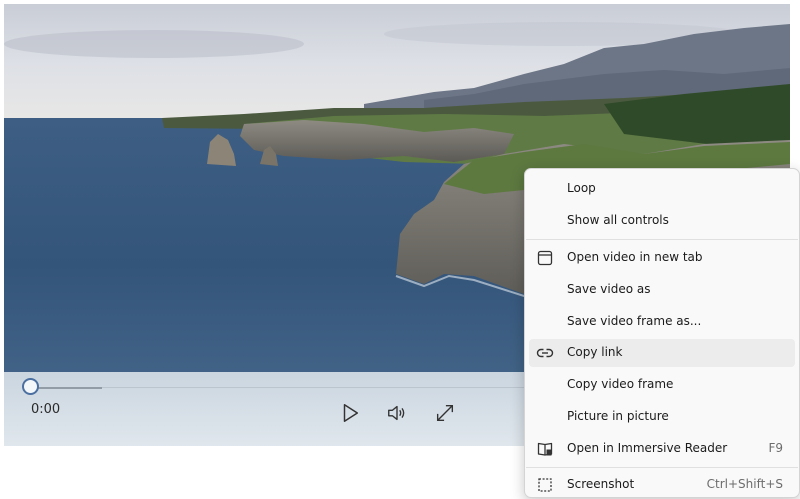 The width and height of the screenshot is (800, 499). I want to click on play-button, so click(350, 415).